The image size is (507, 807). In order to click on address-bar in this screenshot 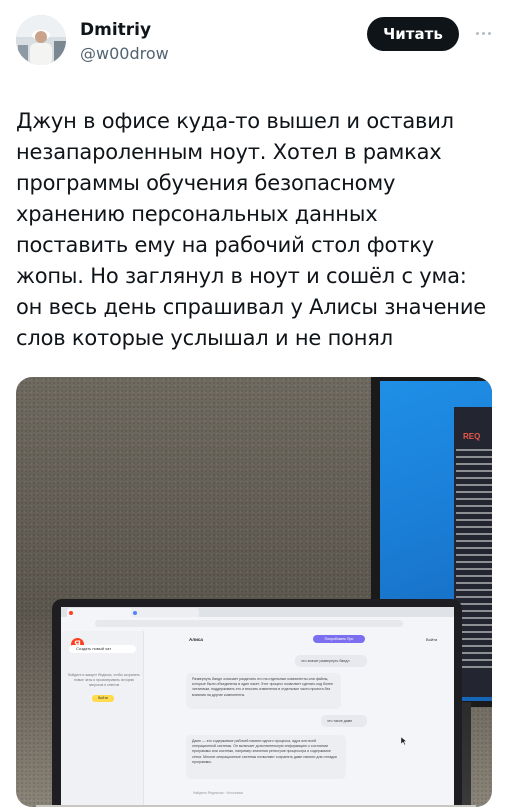, I will do `click(249, 623)`.